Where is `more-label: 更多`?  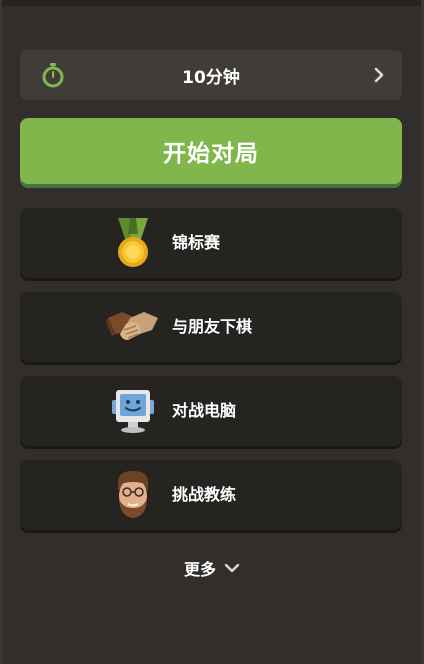 more-label: 更多 is located at coordinates (199, 569).